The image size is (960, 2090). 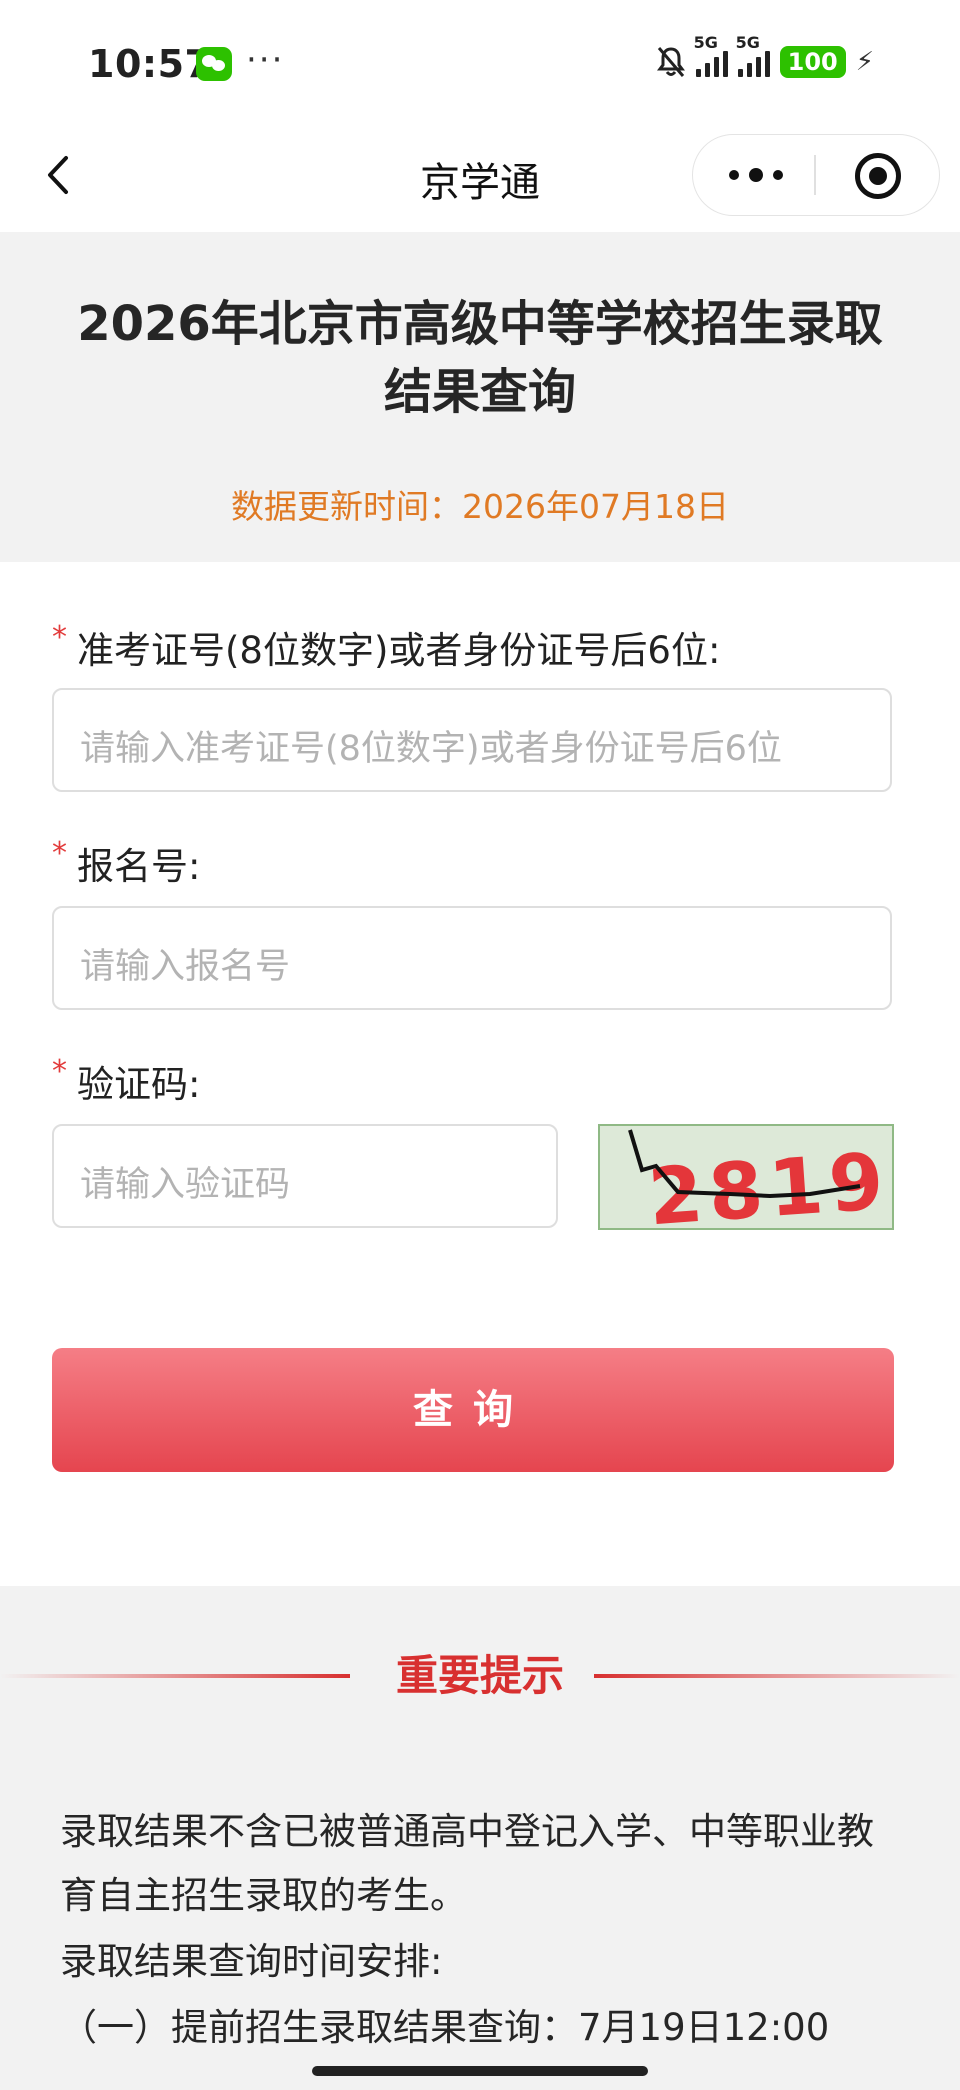 I want to click on tips-paragraph-1: 录取结果不含已被普通高中登记入学、中等职业教育自主招生录取的考生。, so click(x=467, y=1863).